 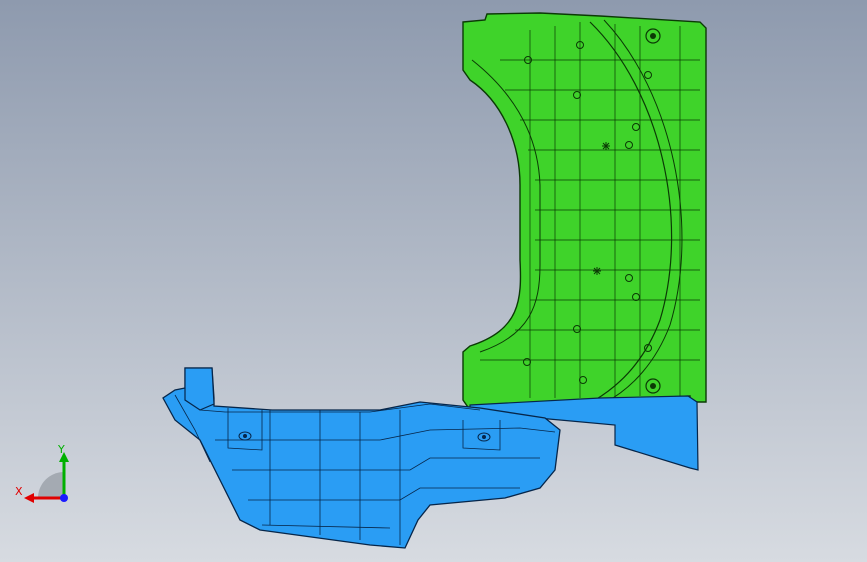 I want to click on upper-panel-mount-top, so click(x=653, y=36).